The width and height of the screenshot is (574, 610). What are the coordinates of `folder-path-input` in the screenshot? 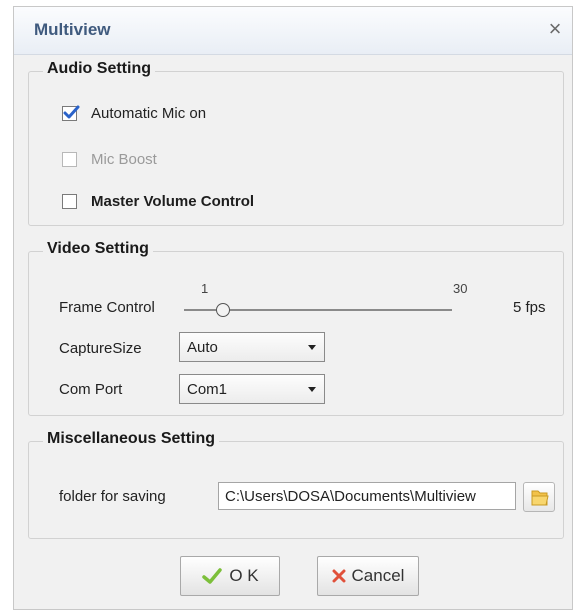 It's located at (367, 496).